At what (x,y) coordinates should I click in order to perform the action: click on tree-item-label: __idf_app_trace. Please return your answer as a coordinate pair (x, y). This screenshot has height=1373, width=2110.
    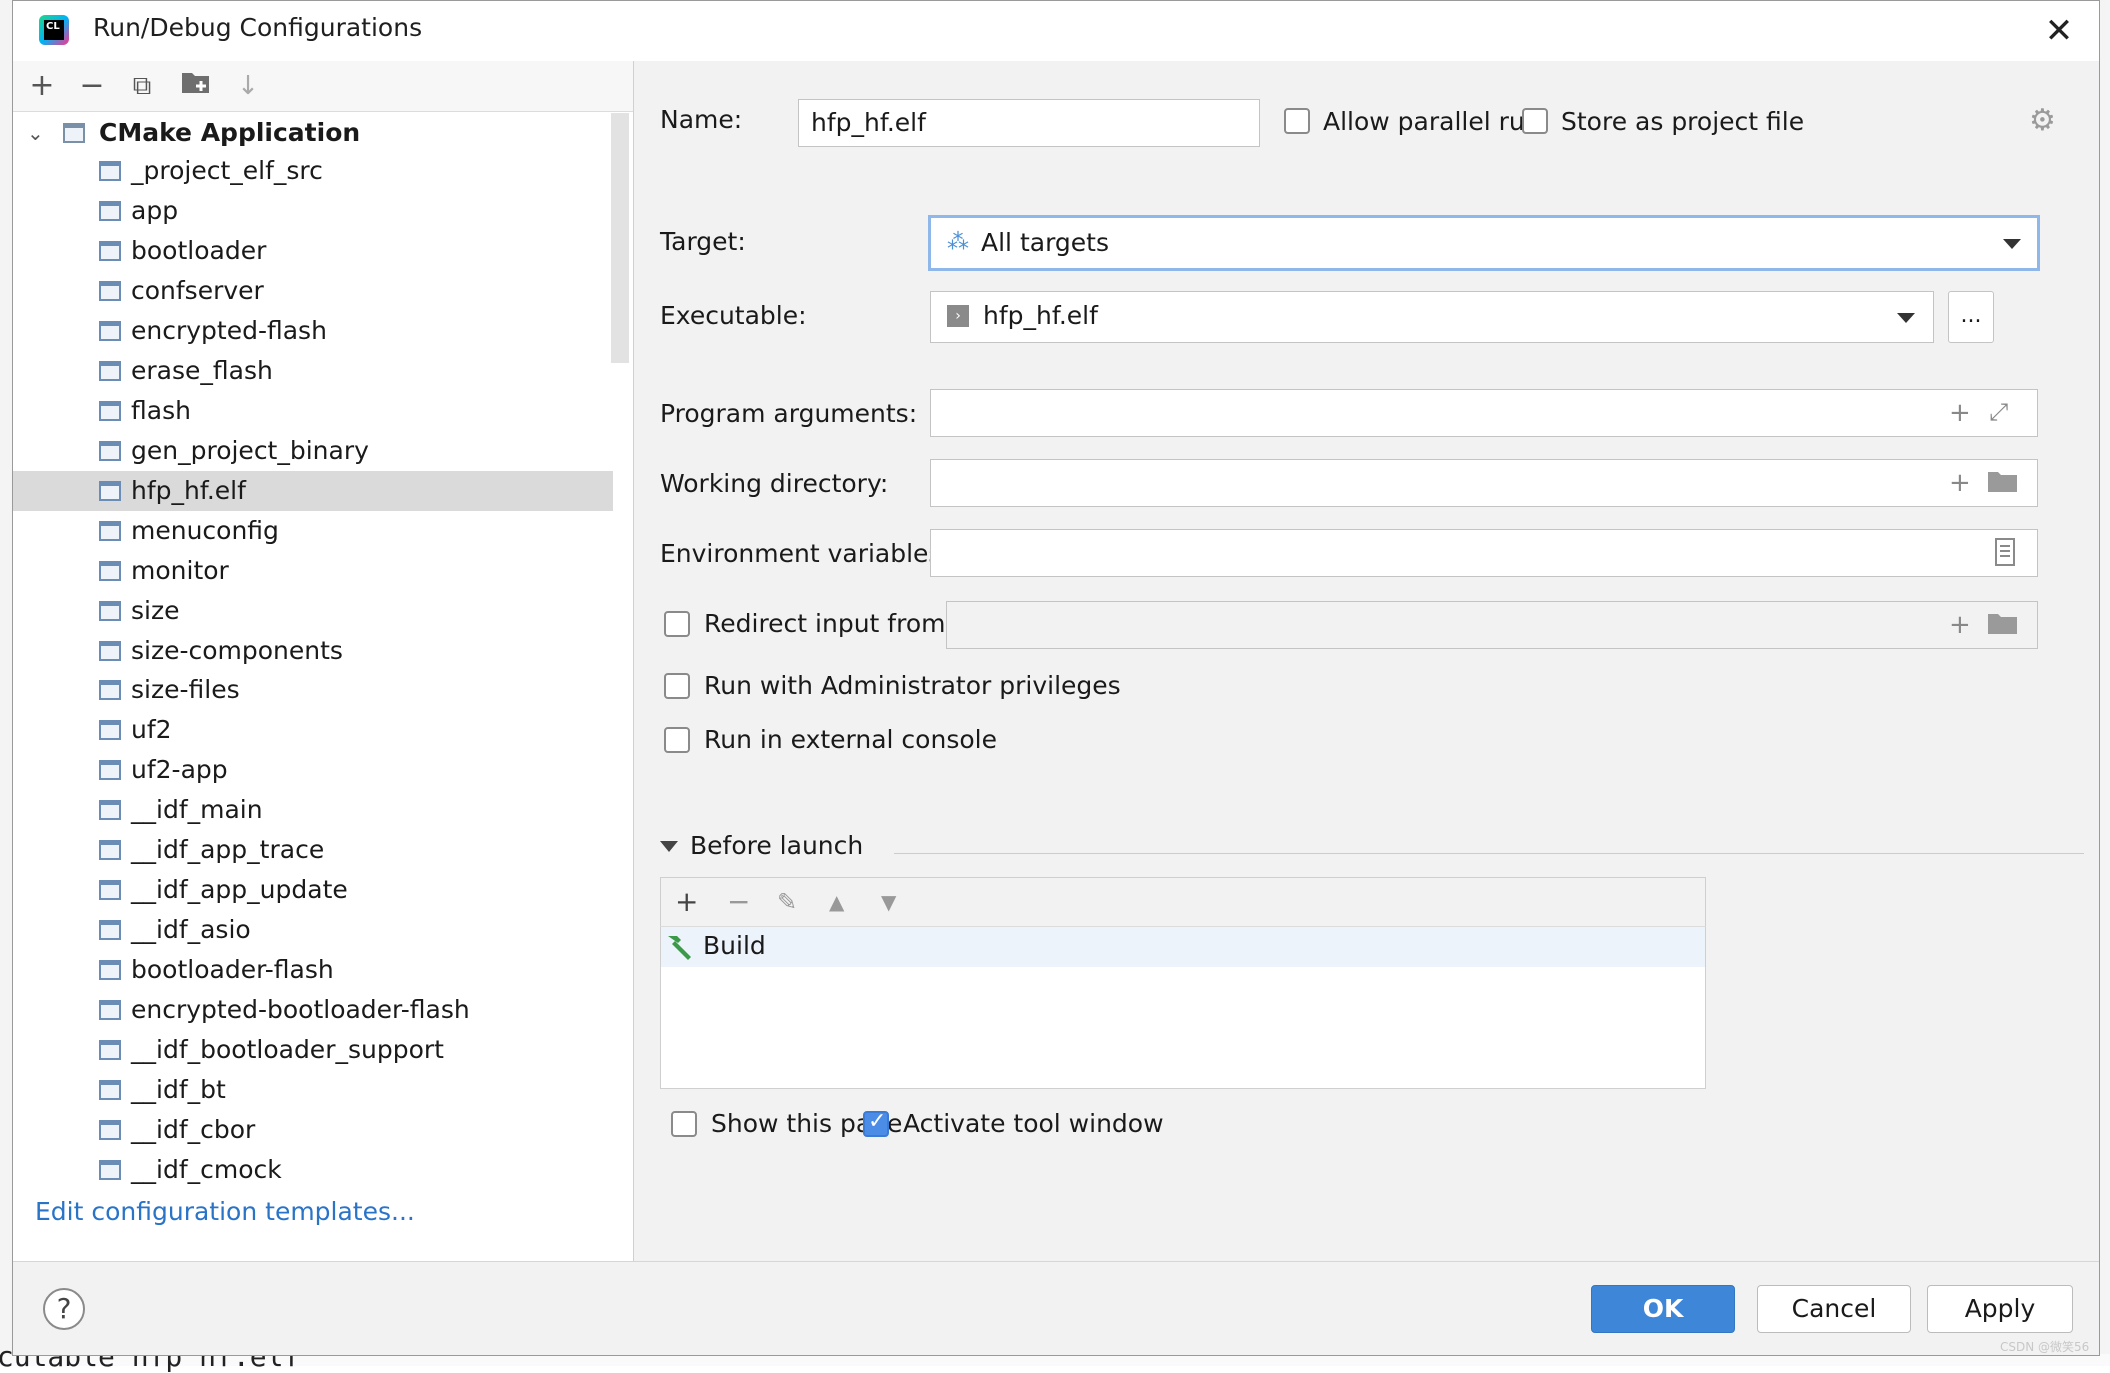
    Looking at the image, I should click on (228, 850).